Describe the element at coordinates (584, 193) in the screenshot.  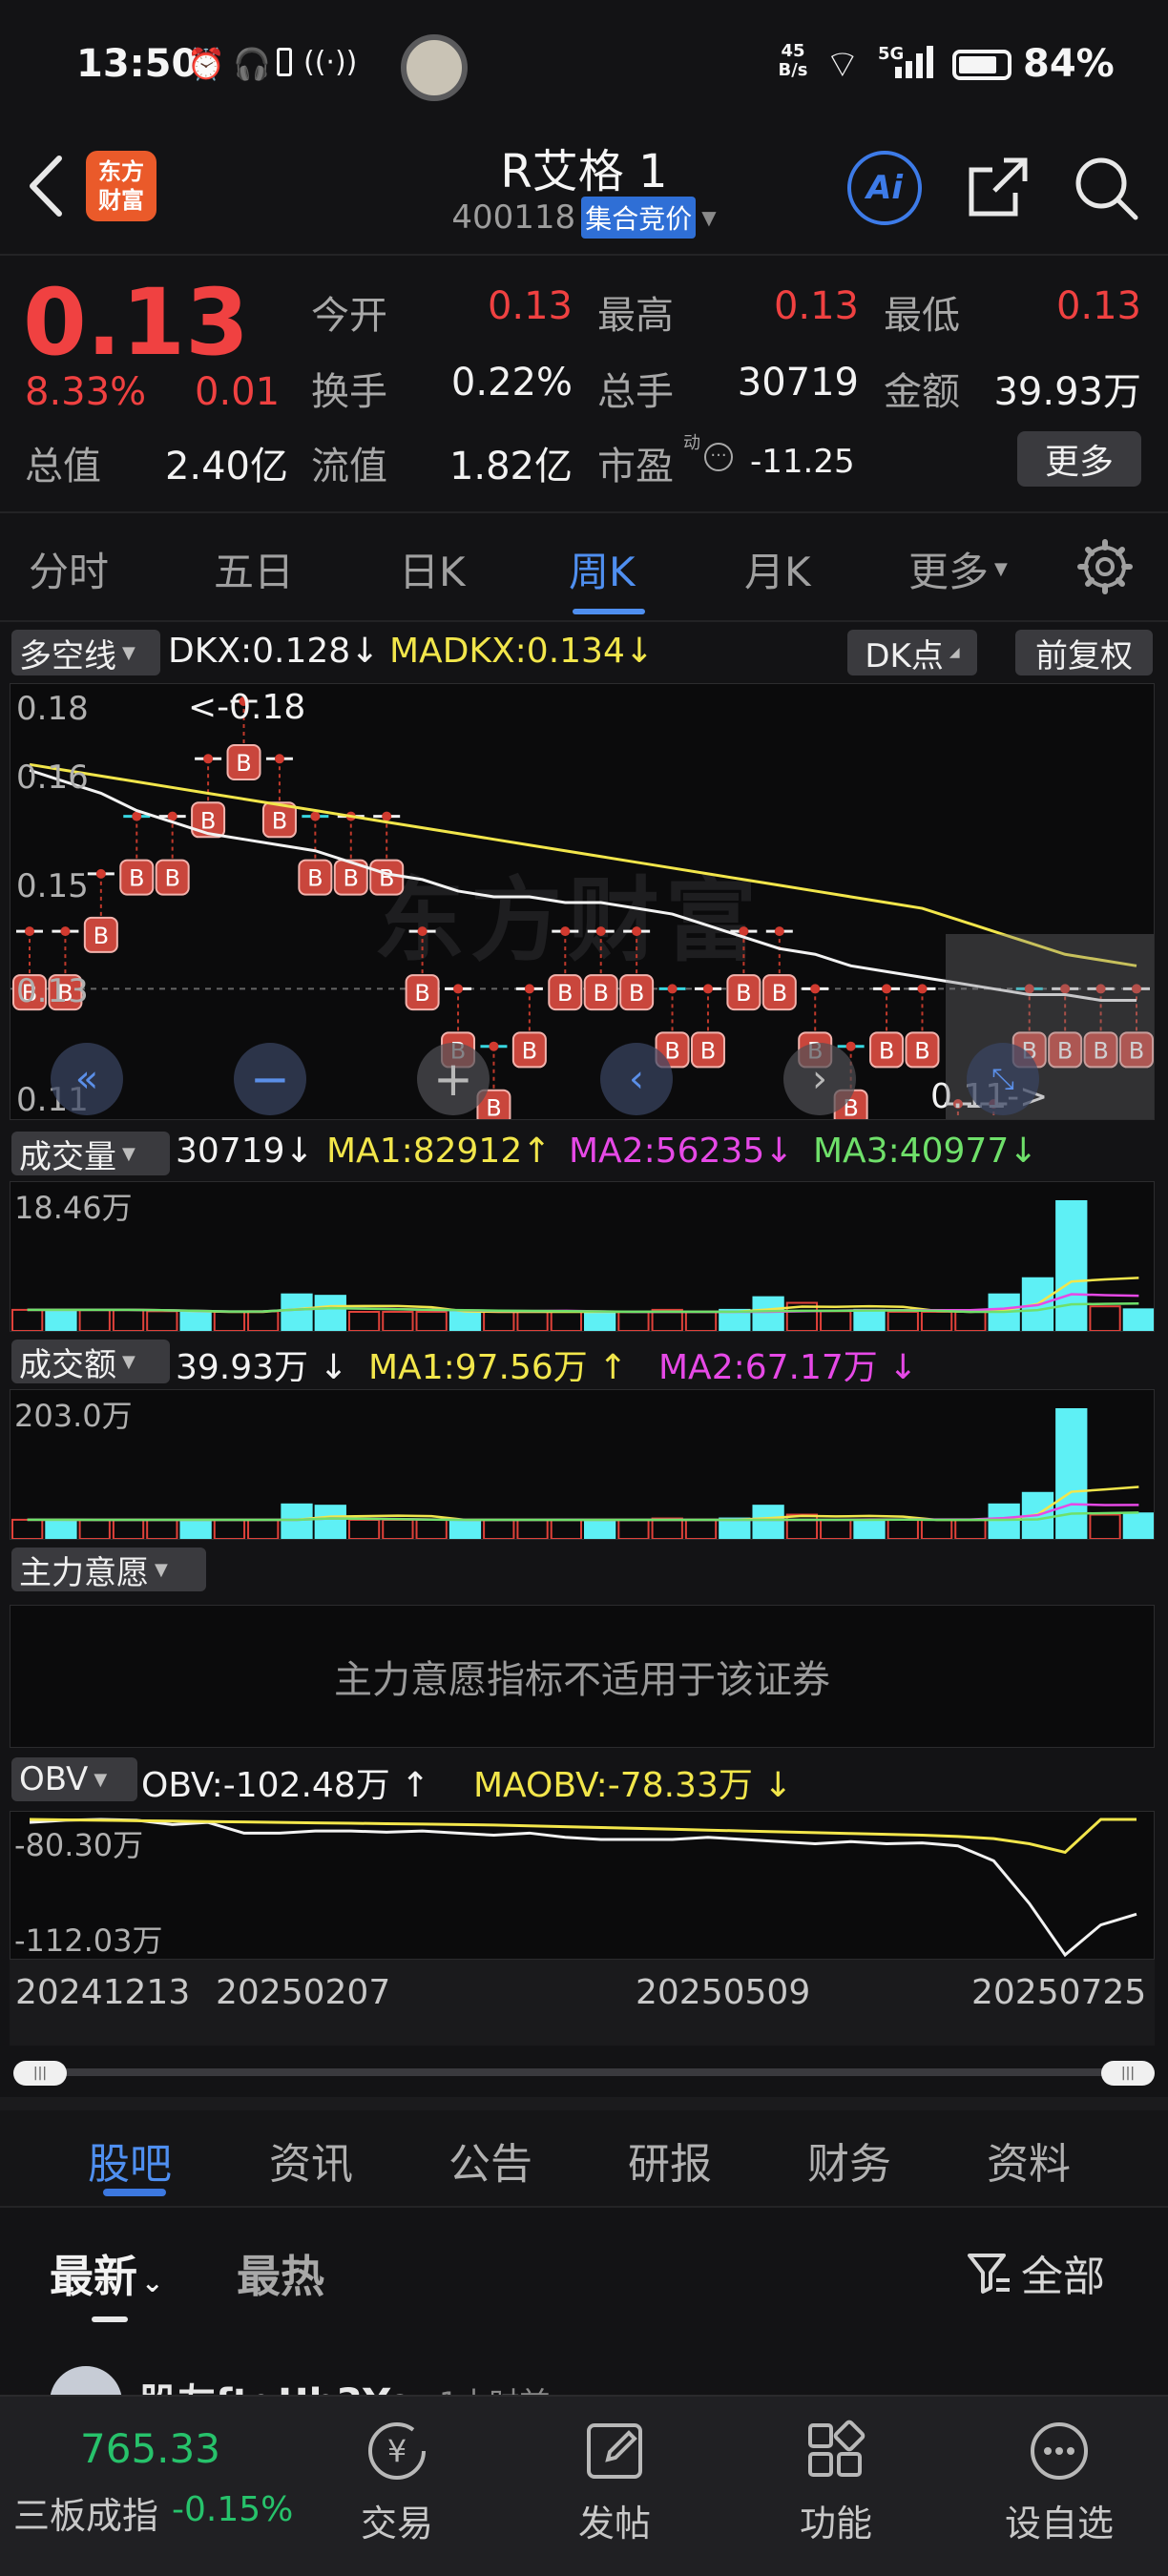
I see `header: 东方 财富 R艾格 1 400118 集合竞价 ▼ Ai` at that location.